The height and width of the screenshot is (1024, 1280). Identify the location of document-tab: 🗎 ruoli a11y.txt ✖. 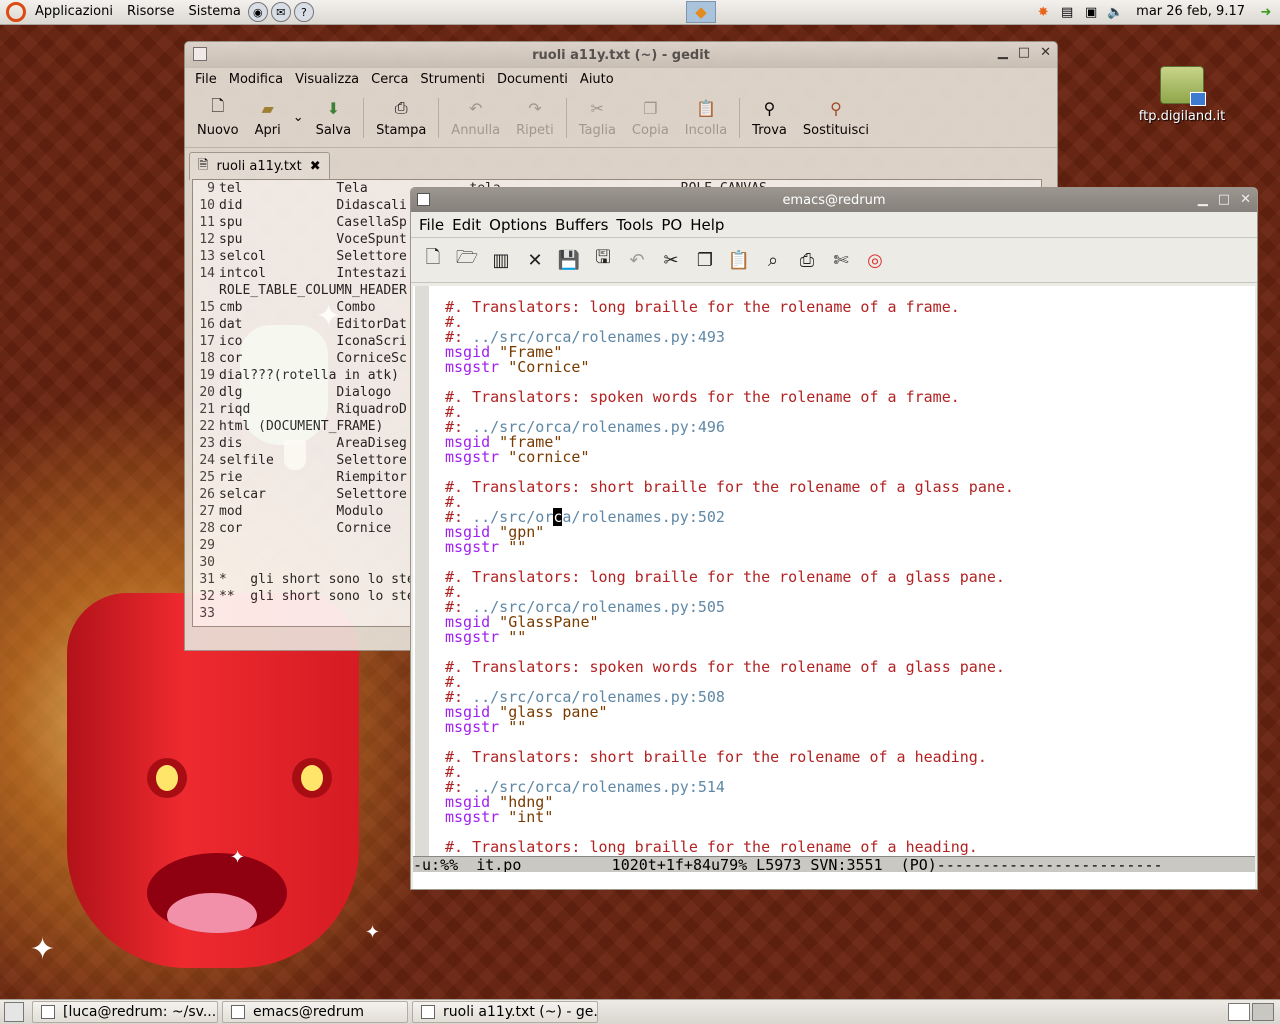
(259, 166).